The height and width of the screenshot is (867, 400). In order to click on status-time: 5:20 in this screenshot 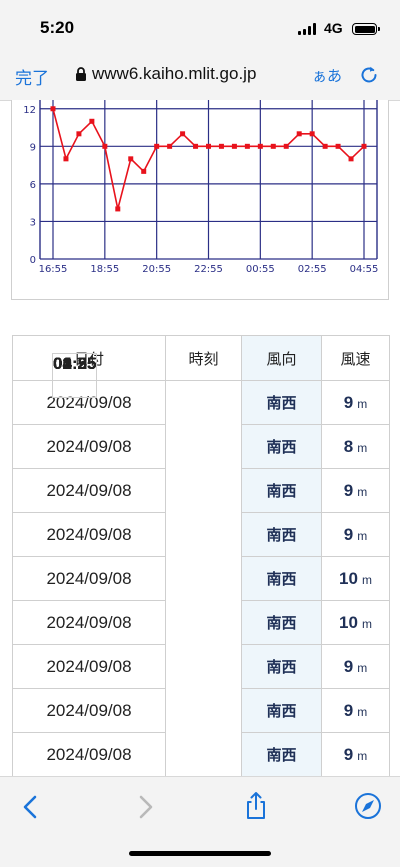, I will do `click(57, 27)`.